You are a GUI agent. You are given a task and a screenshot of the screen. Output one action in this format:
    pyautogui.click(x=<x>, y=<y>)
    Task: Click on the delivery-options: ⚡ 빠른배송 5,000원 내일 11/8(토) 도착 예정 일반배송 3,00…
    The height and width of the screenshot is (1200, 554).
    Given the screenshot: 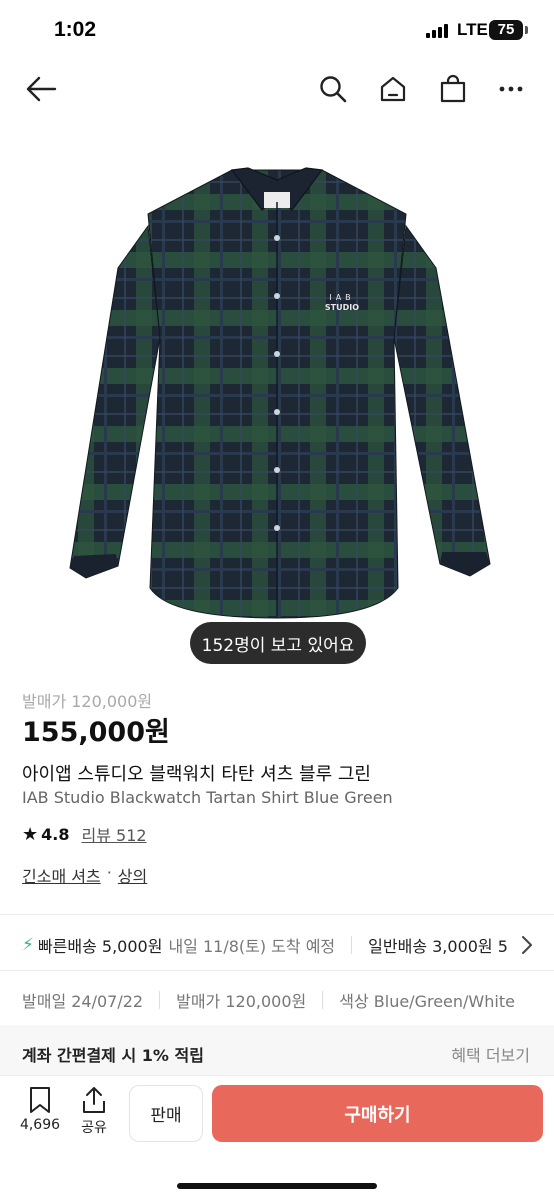 What is the action you would take?
    pyautogui.click(x=288, y=945)
    